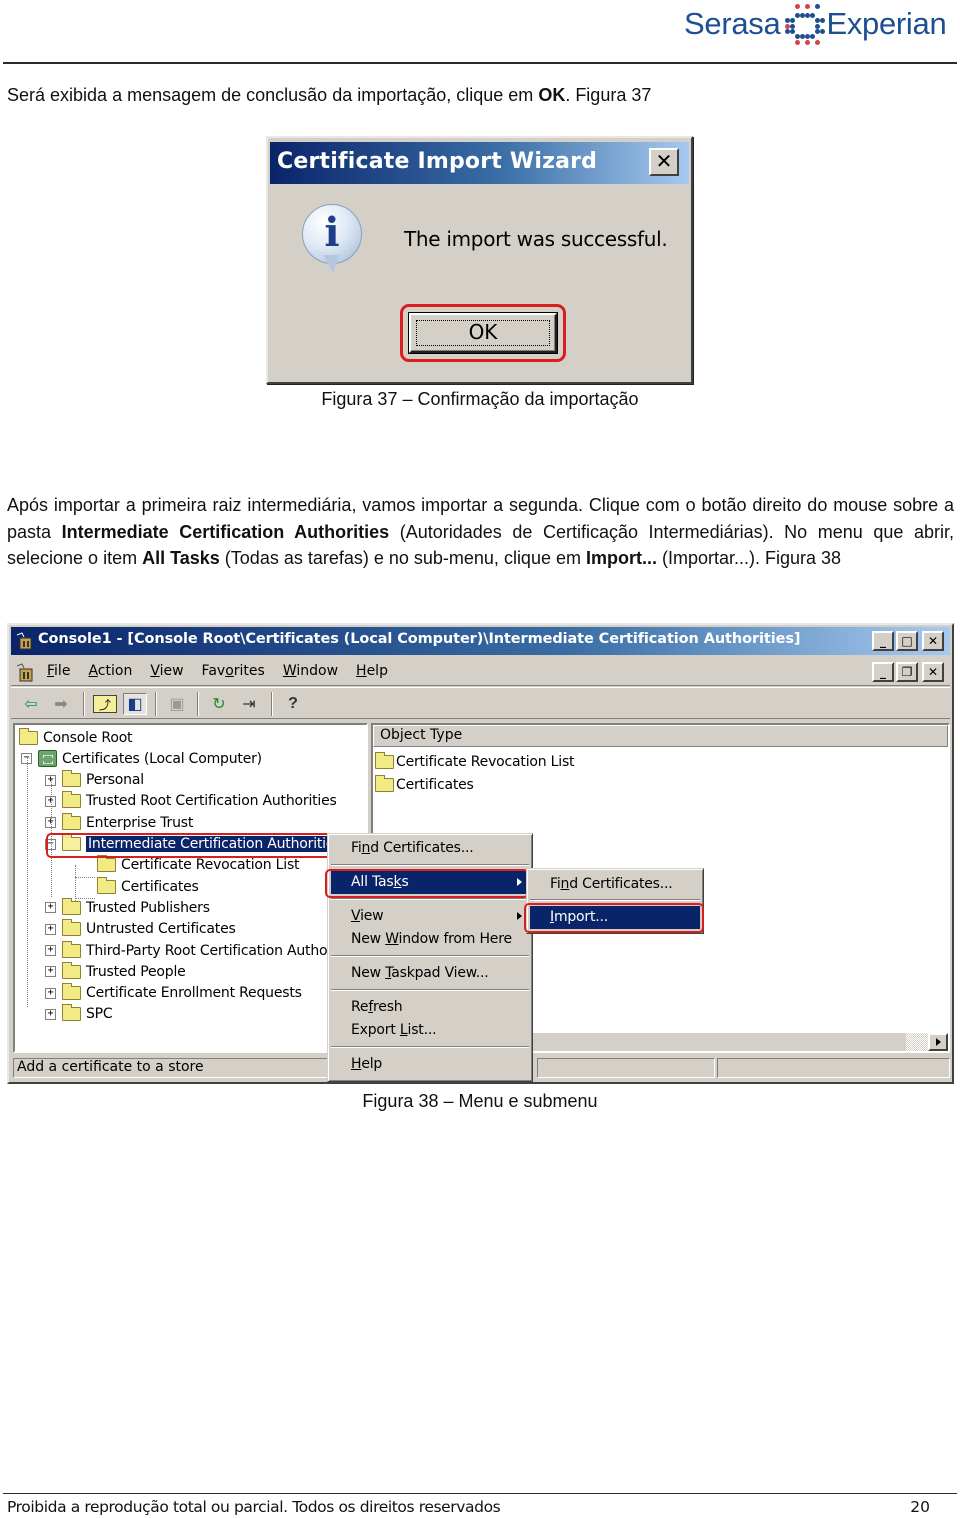  I want to click on up-one-level-icon: ⤴, so click(104, 704).